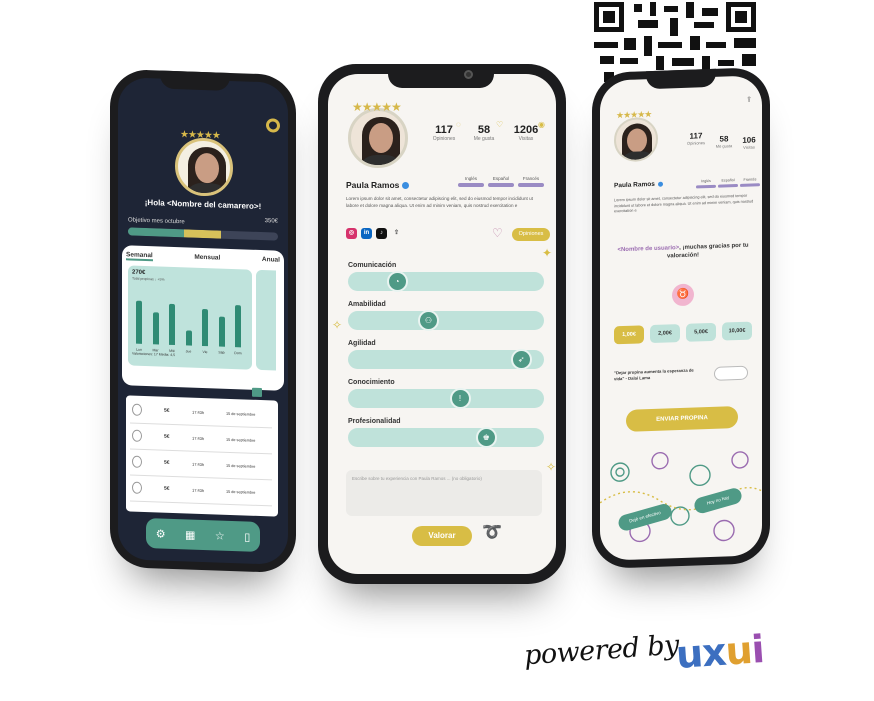 This screenshot has width=874, height=701. Describe the element at coordinates (221, 352) in the screenshot. I see `day-label: Sáb` at that location.